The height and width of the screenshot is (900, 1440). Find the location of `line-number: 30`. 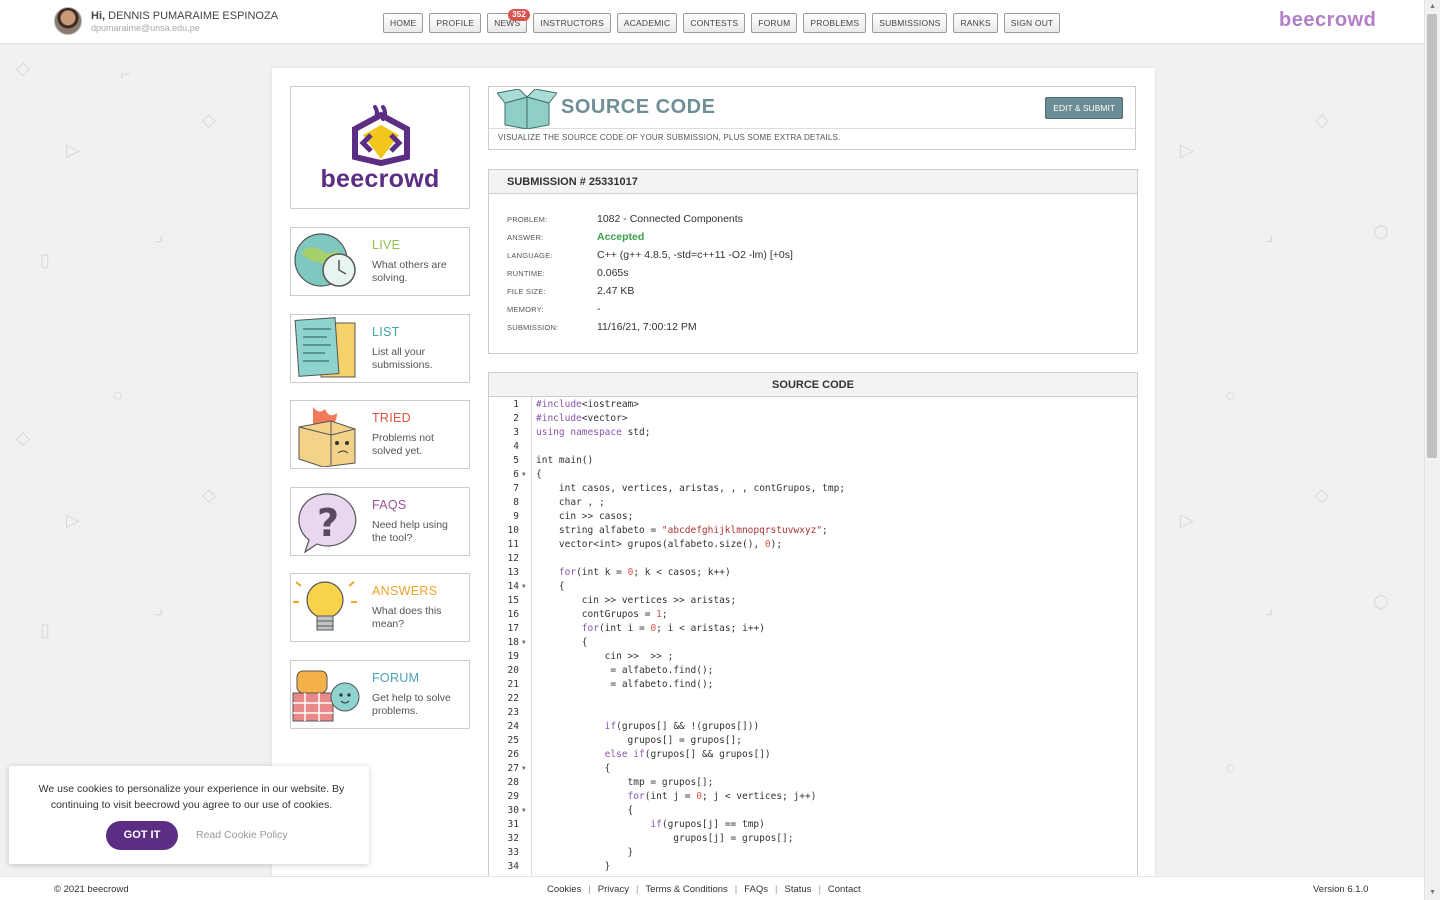

line-number: 30 is located at coordinates (513, 810).